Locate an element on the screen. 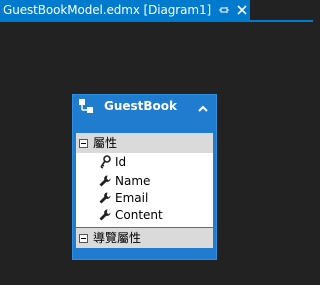 The height and width of the screenshot is (285, 320). property-name: Email is located at coordinates (132, 197).